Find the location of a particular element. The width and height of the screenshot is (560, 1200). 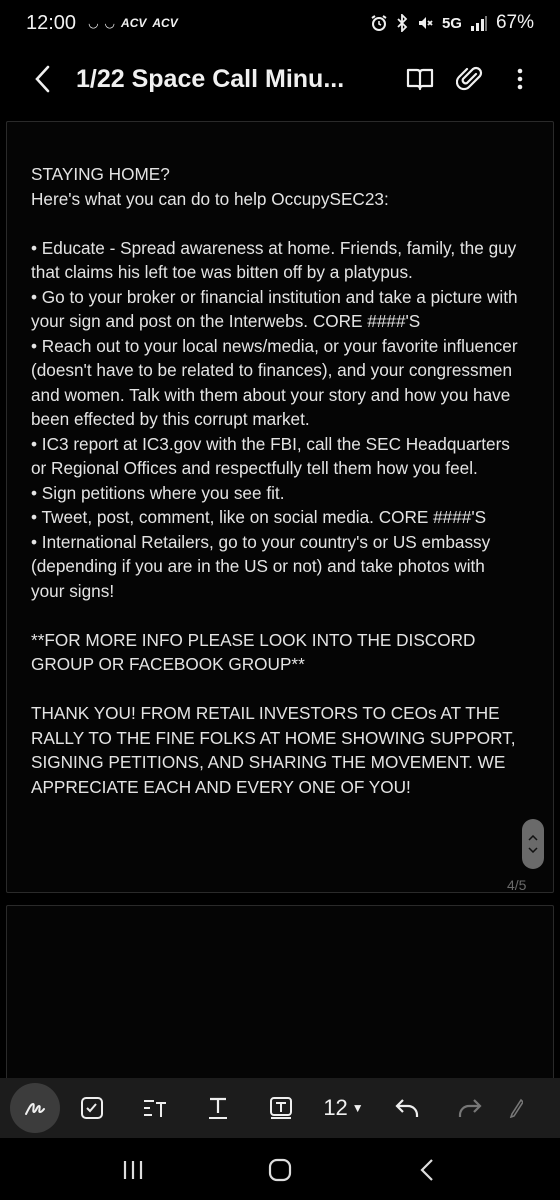

app-actions is located at coordinates (470, 79).